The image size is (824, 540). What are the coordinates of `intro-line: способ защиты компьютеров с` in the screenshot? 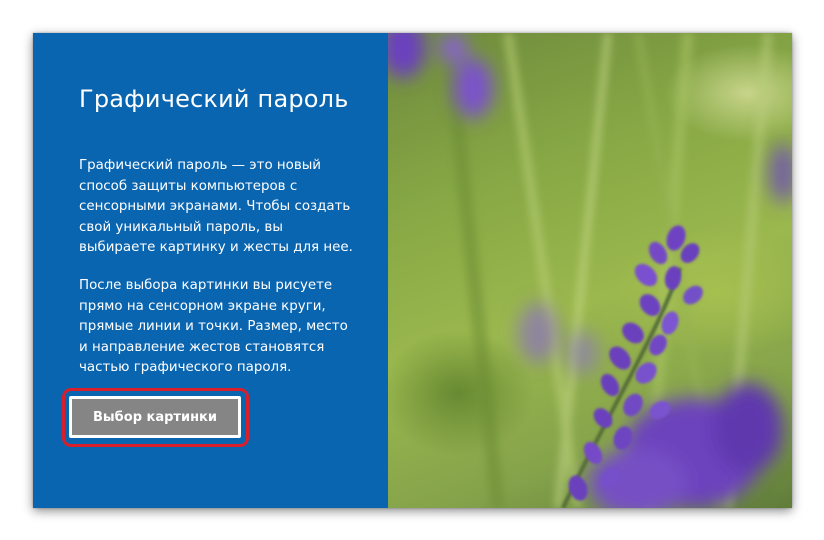 It's located at (188, 186).